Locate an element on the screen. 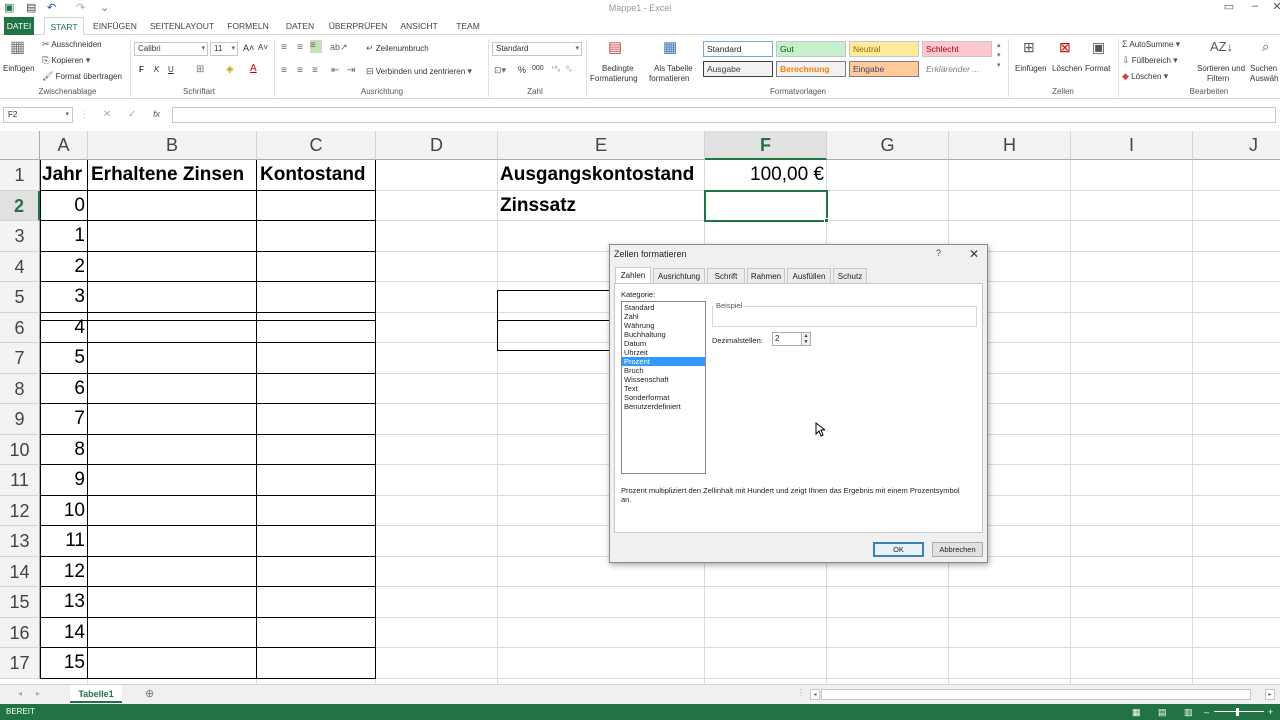 The height and width of the screenshot is (720, 1280). normal-view-icon: ▦ is located at coordinates (1136, 712).